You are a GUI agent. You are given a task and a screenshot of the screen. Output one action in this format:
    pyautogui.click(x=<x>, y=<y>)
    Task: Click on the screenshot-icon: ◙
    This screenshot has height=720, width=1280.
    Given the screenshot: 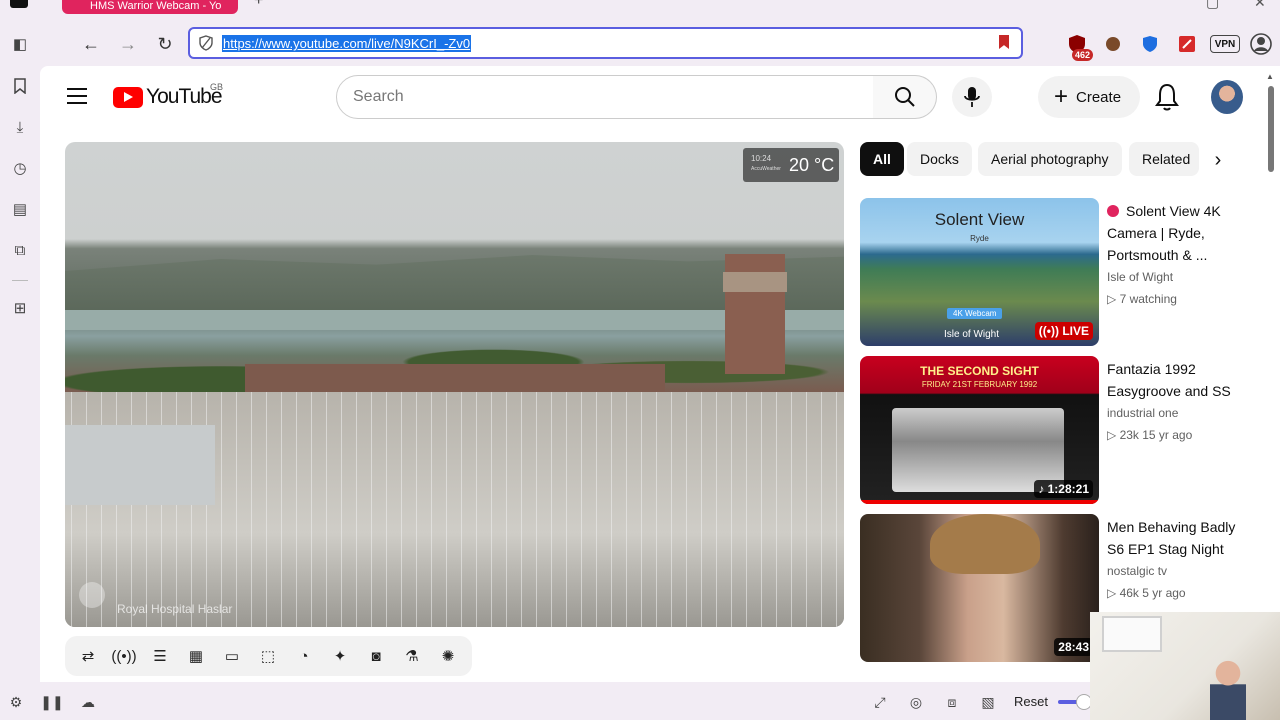 What is the action you would take?
    pyautogui.click(x=376, y=656)
    